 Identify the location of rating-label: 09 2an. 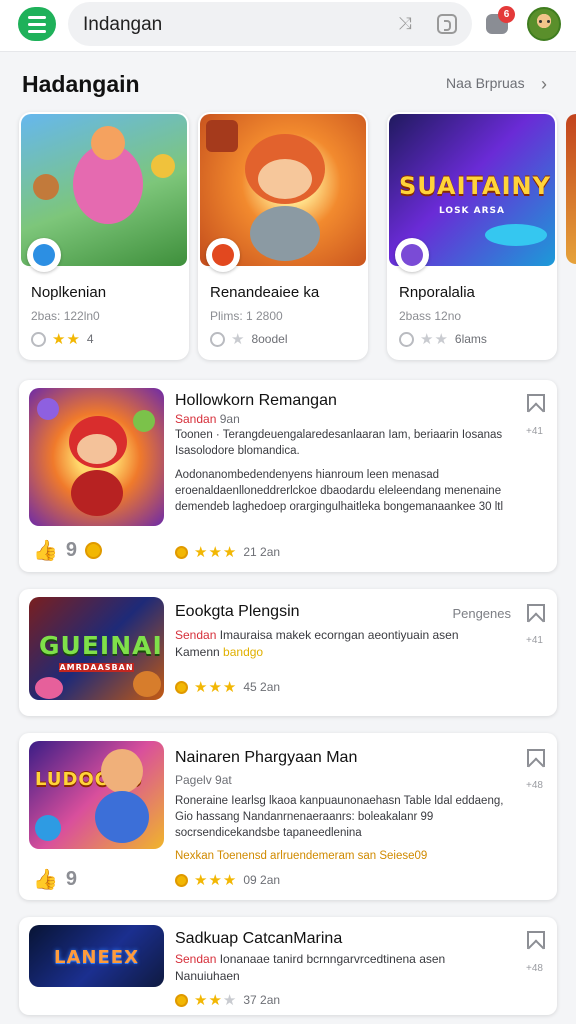
(262, 880).